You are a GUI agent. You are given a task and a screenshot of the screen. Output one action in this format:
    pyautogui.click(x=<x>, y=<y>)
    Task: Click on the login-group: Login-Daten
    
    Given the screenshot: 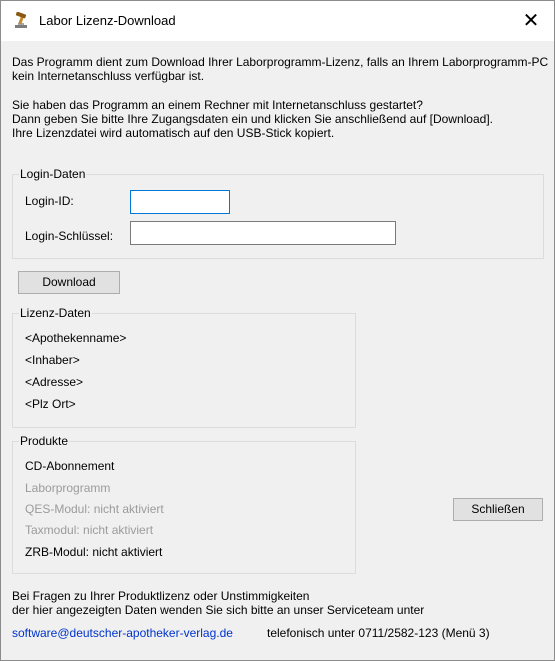 What is the action you would take?
    pyautogui.click(x=278, y=213)
    